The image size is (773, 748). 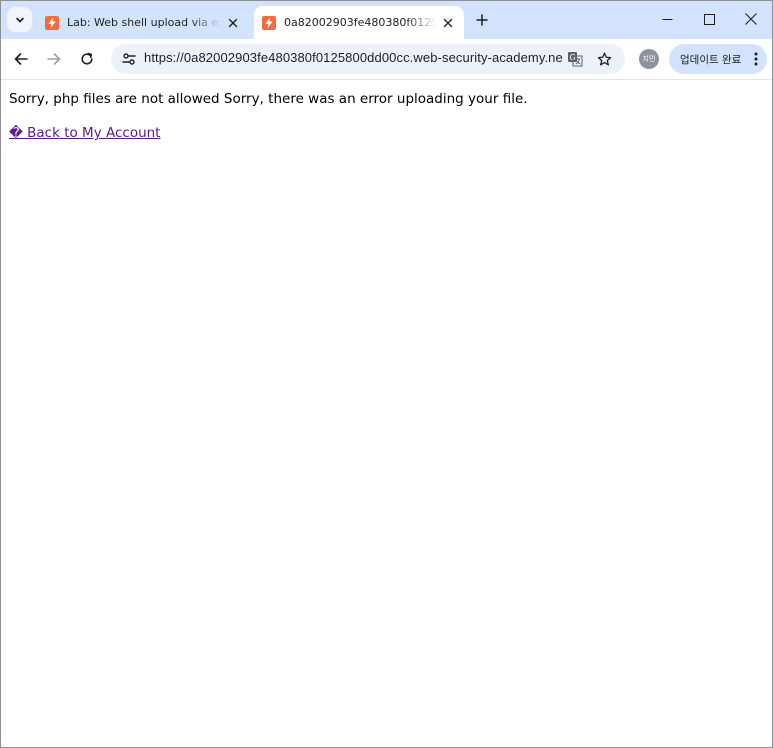 I want to click on profile-avatar: 지민, so click(x=649, y=59).